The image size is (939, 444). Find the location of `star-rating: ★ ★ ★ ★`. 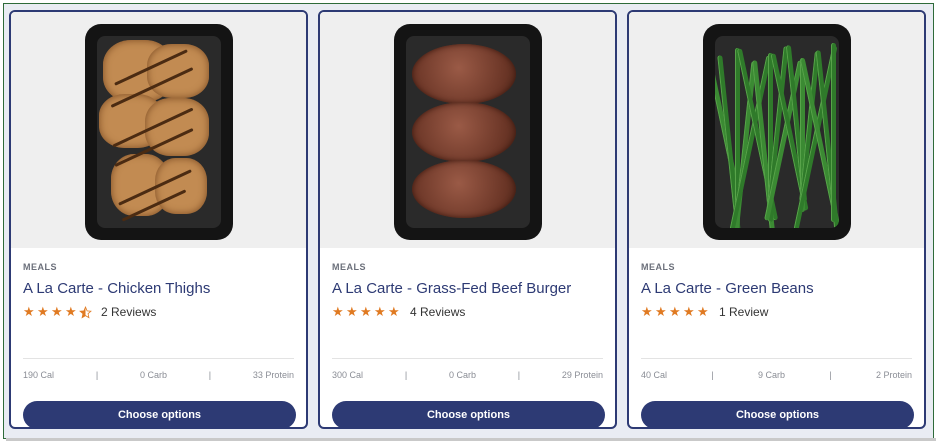

star-rating: ★ ★ ★ ★ is located at coordinates (58, 312).